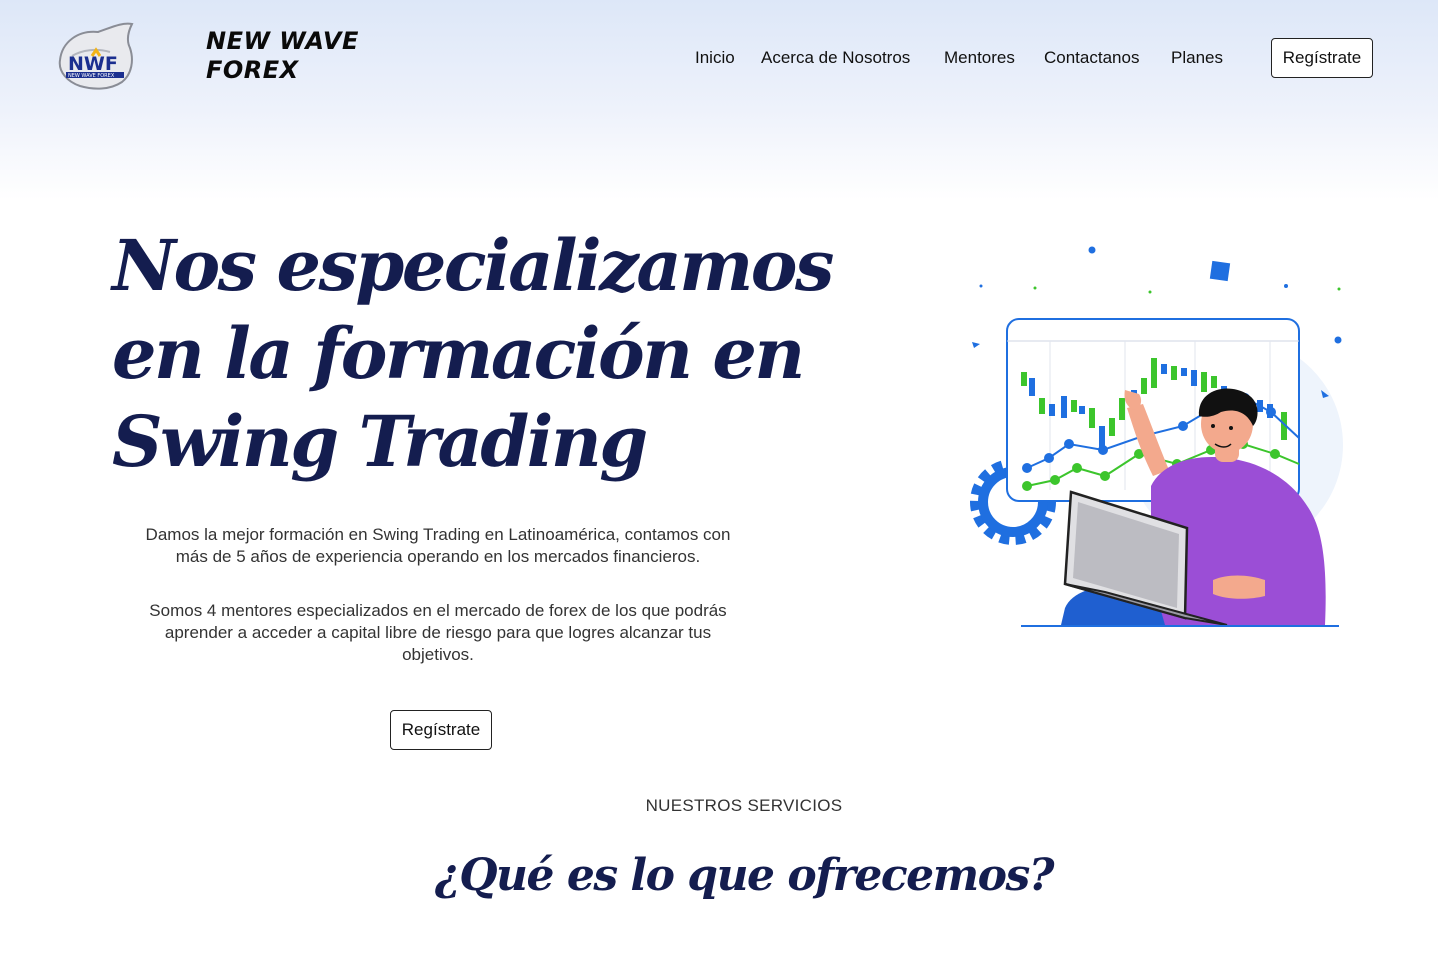 The image size is (1438, 959). Describe the element at coordinates (91, 76) in the screenshot. I see `svg-text: NEW WAVE FOREX` at that location.